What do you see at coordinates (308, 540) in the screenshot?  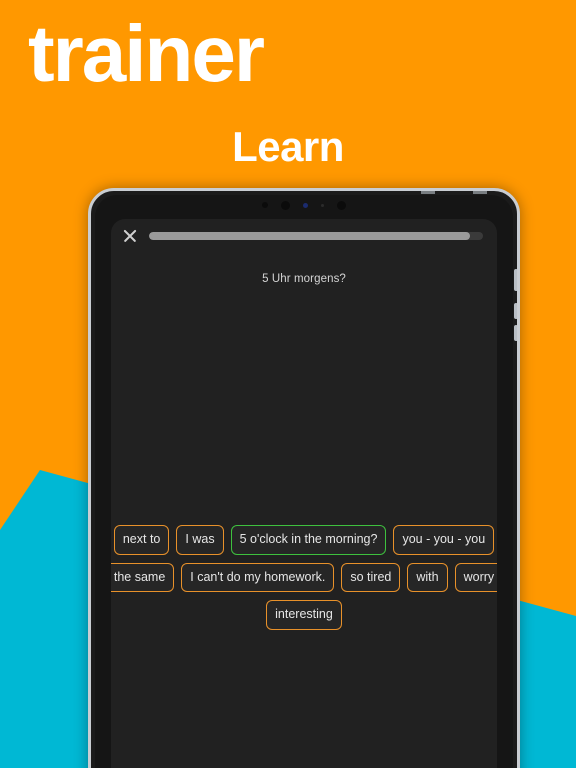 I see `answer-chip: 5 o'clock in the morning?` at bounding box center [308, 540].